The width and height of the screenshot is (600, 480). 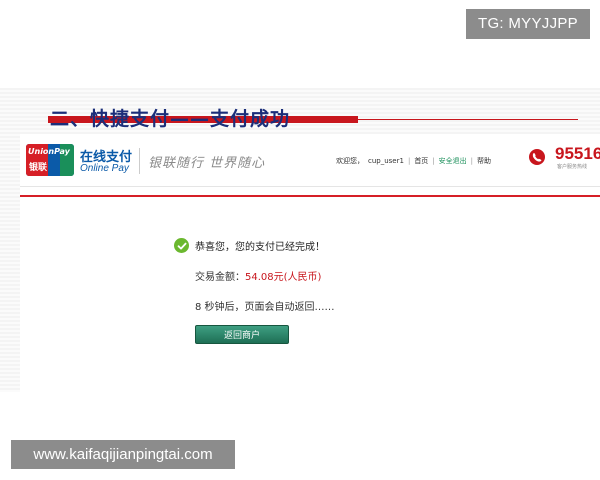 What do you see at coordinates (297, 277) in the screenshot?
I see `amount-unit: 元(人民币)` at bounding box center [297, 277].